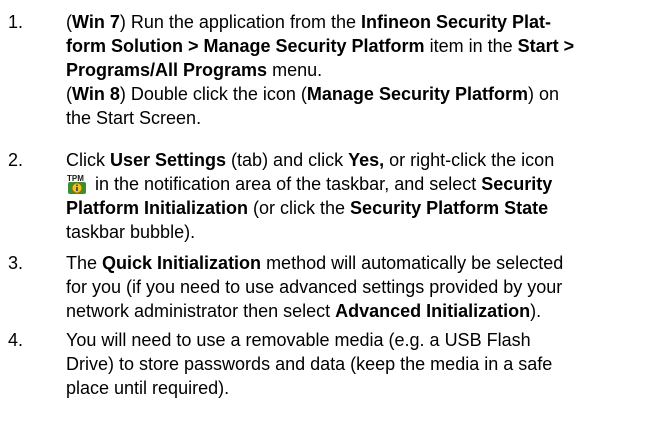  Describe the element at coordinates (168, 160) in the screenshot. I see `bold-text: User Settings` at that location.